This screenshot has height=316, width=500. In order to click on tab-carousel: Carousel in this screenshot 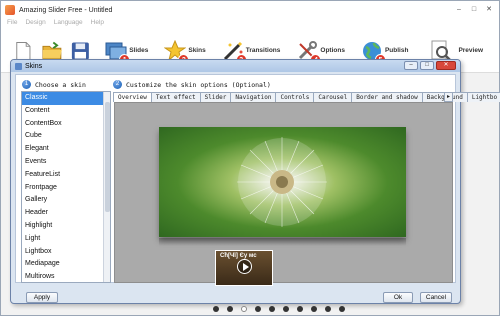, I will do `click(333, 97)`.